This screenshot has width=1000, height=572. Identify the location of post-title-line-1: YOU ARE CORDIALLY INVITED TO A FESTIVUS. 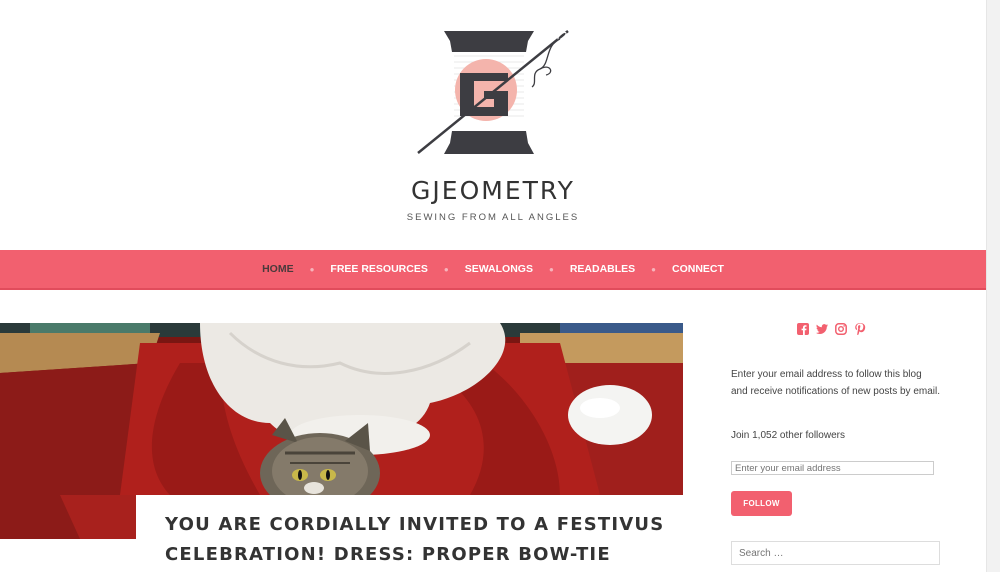
(414, 524).